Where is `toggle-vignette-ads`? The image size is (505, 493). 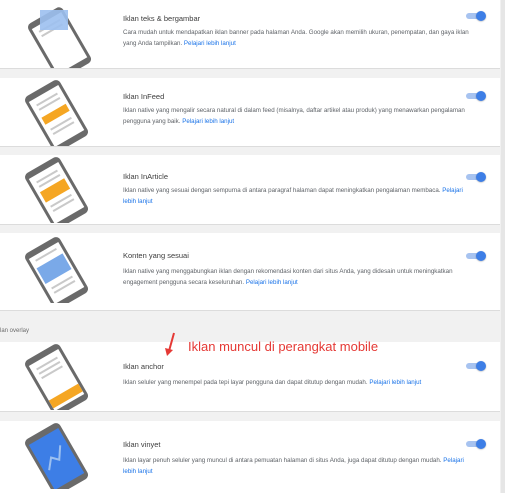 toggle-vignette-ads is located at coordinates (476, 444).